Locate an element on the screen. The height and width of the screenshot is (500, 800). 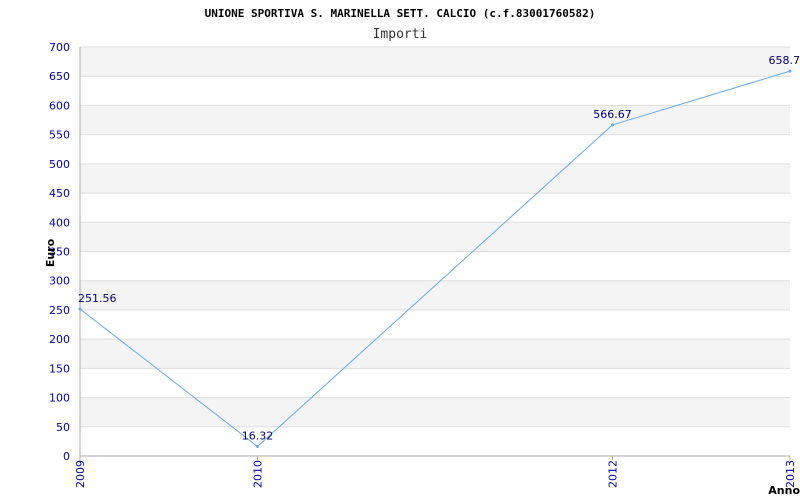
x-axis-label: Anno is located at coordinates (784, 490).